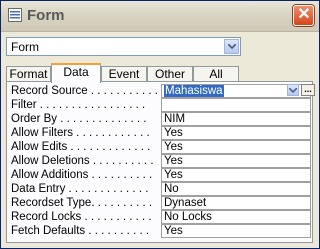 This screenshot has width=320, height=249. What do you see at coordinates (170, 74) in the screenshot?
I see `tab-other: Other` at bounding box center [170, 74].